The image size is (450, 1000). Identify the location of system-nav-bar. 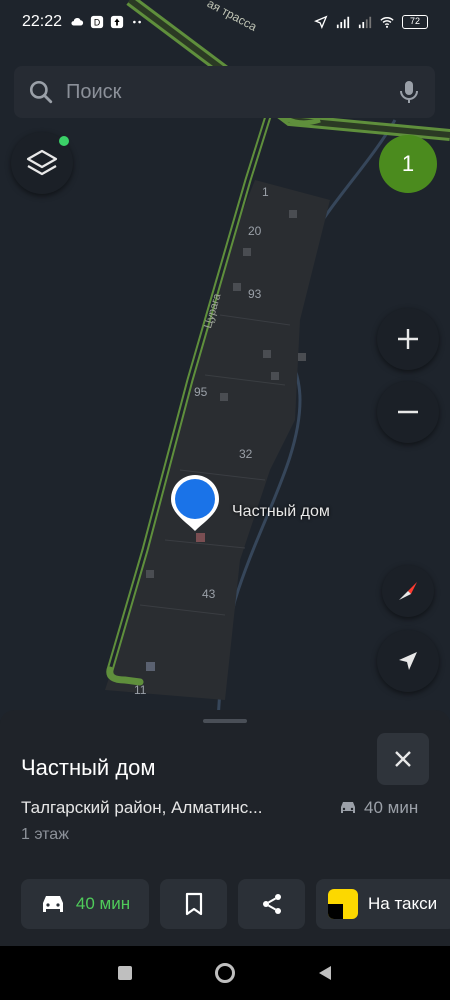
(225, 973).